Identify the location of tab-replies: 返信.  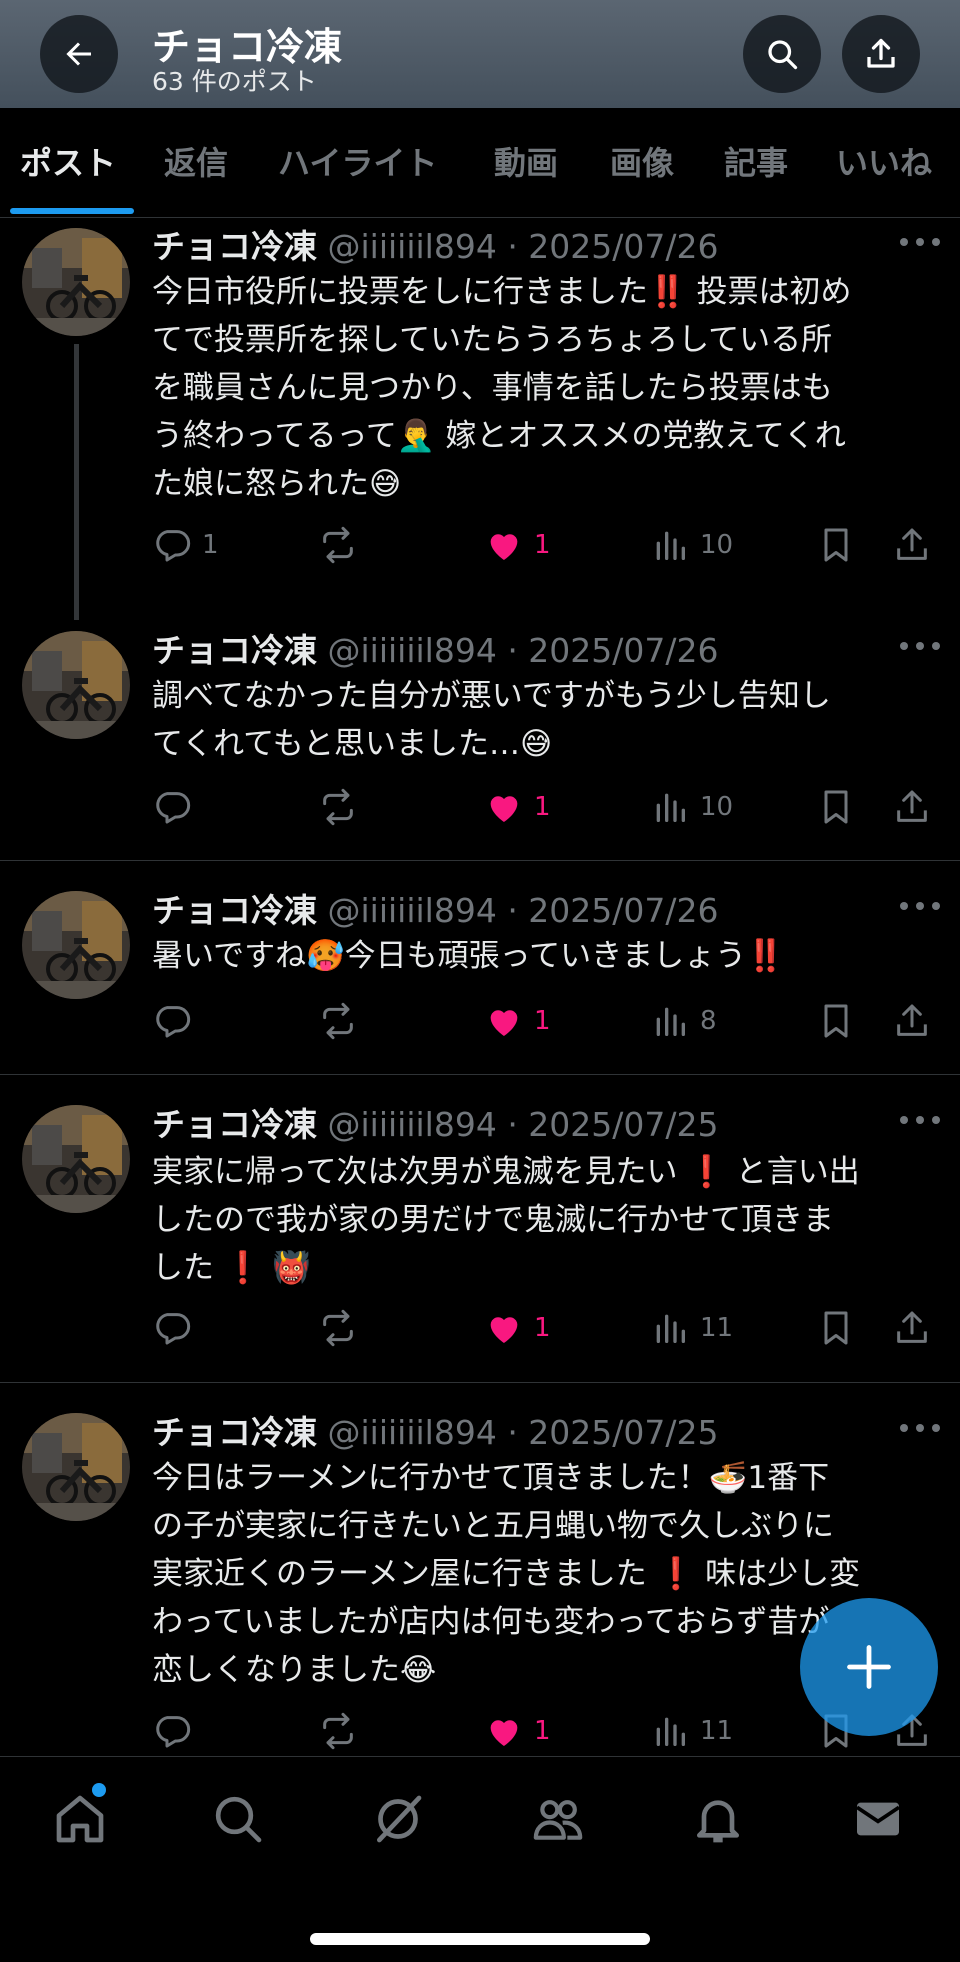
(196, 161).